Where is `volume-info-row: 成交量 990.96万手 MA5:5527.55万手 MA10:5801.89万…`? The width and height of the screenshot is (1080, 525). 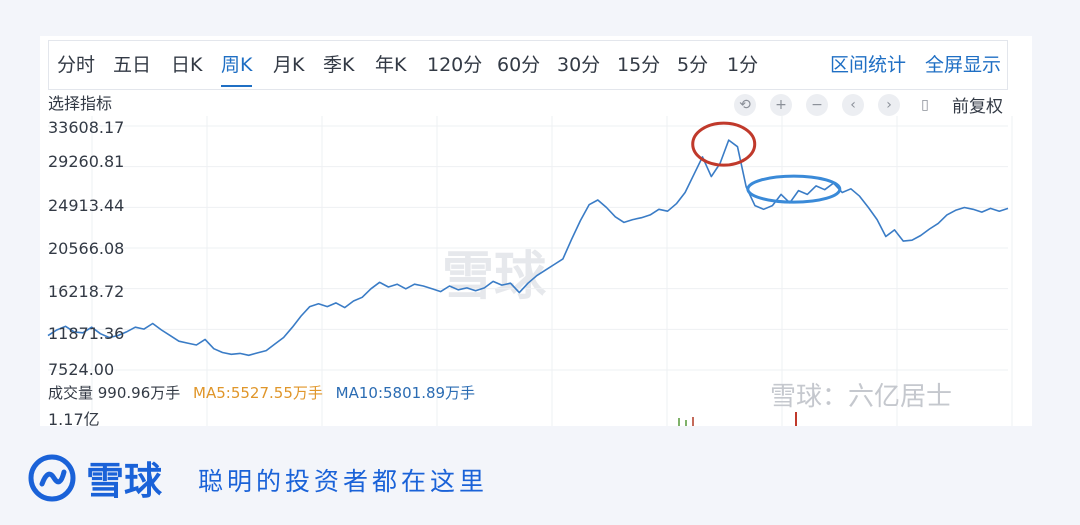
volume-info-row: 成交量 990.96万手 MA5:5527.55万手 MA10:5801.89万… is located at coordinates (265, 392).